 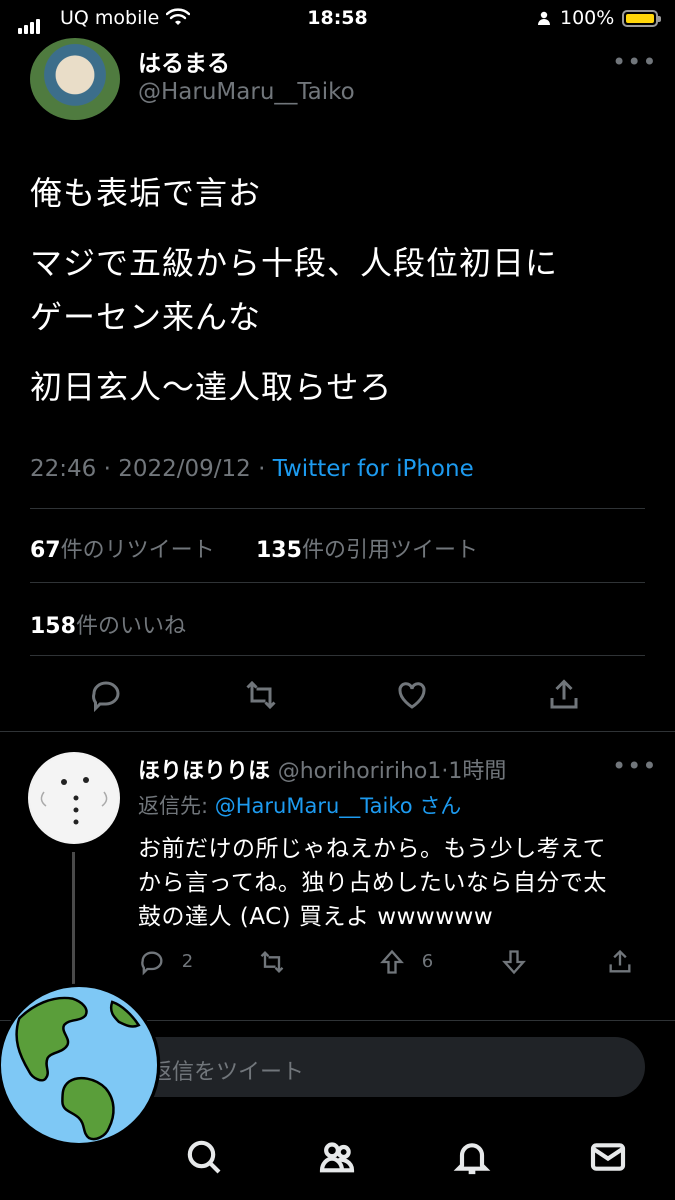 I want to click on bell-icon, so click(x=472, y=1159).